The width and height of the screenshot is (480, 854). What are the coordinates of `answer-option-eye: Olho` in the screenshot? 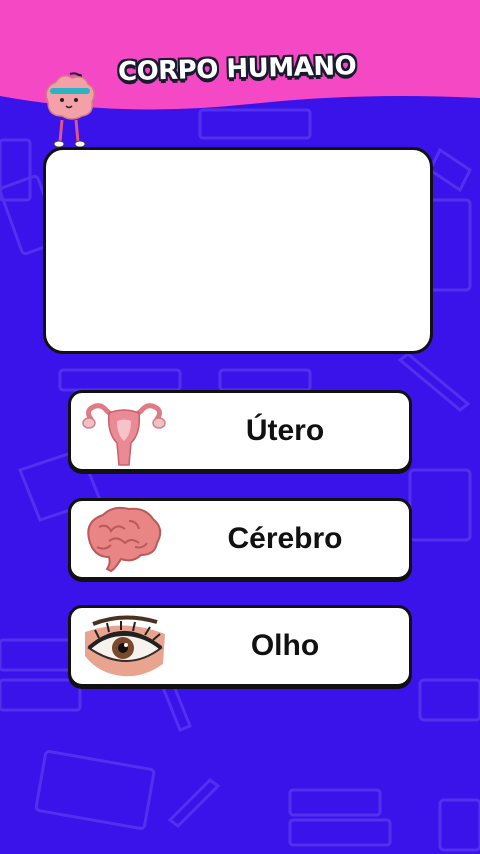 It's located at (240, 646).